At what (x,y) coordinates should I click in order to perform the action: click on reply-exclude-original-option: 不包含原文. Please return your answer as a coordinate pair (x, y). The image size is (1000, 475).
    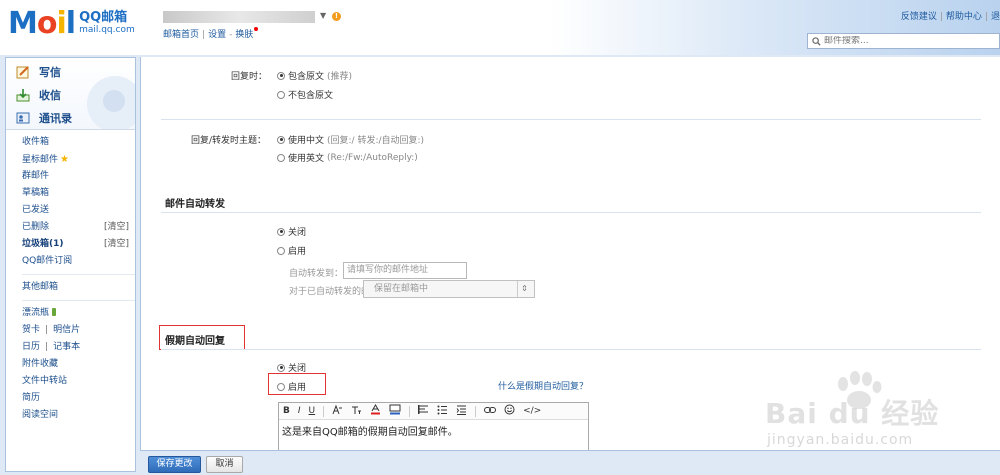
    Looking at the image, I should click on (305, 94).